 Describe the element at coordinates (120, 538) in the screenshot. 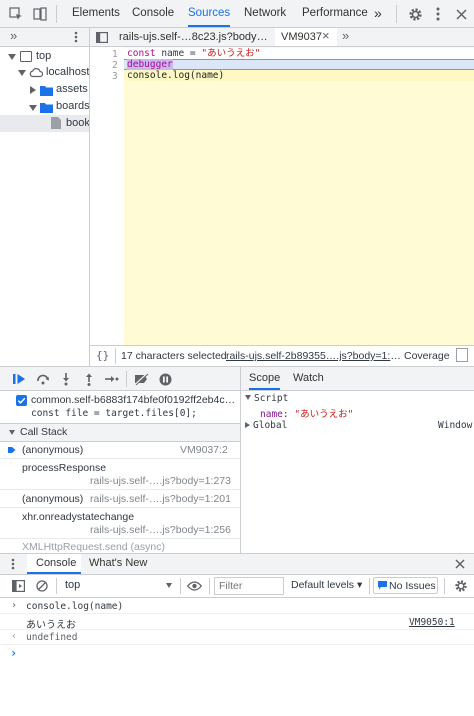

I see `frame-divider` at that location.